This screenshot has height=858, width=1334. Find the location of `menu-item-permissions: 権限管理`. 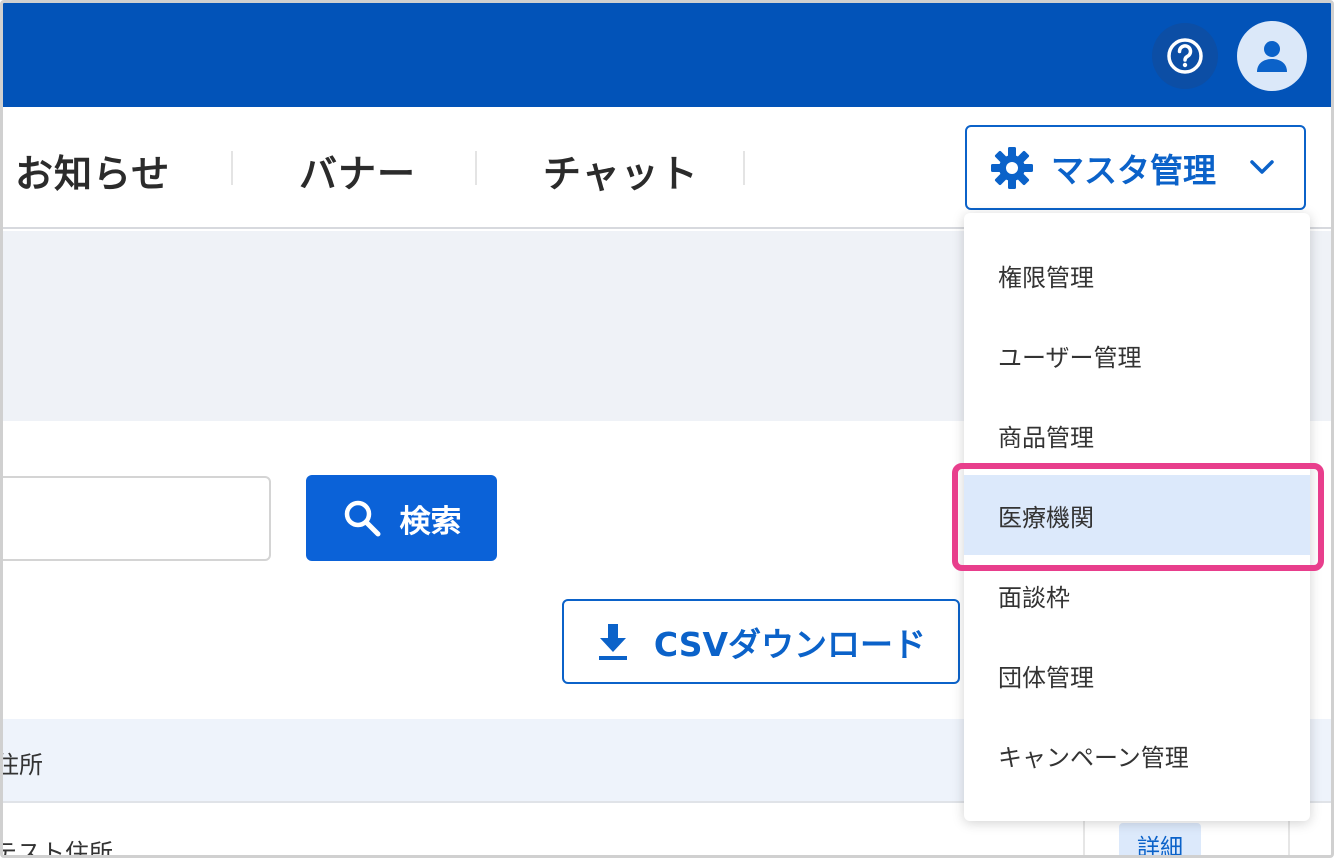

menu-item-permissions: 権限管理 is located at coordinates (1137, 275).